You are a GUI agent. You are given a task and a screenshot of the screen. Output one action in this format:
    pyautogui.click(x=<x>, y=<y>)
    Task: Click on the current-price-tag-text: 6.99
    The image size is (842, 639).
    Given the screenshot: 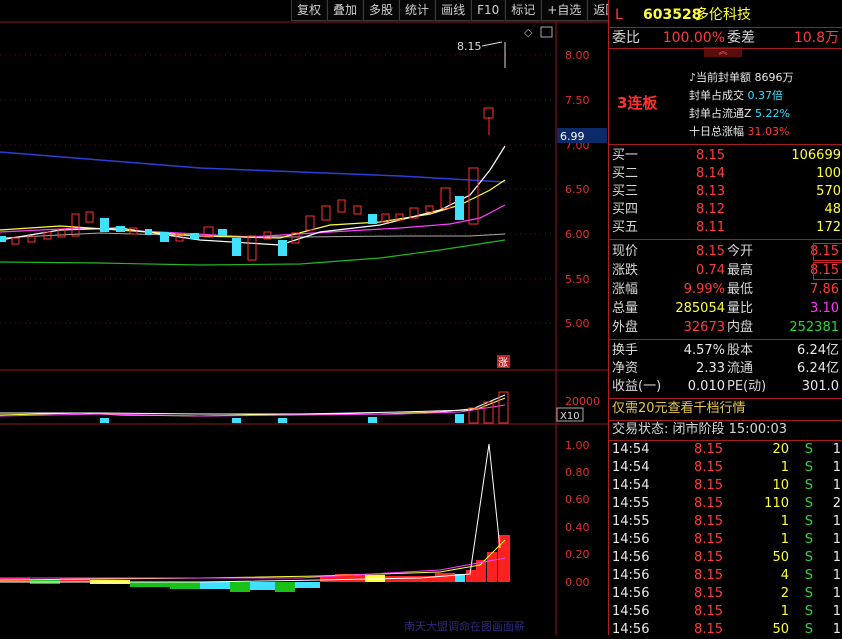 What is the action you would take?
    pyautogui.click(x=572, y=136)
    